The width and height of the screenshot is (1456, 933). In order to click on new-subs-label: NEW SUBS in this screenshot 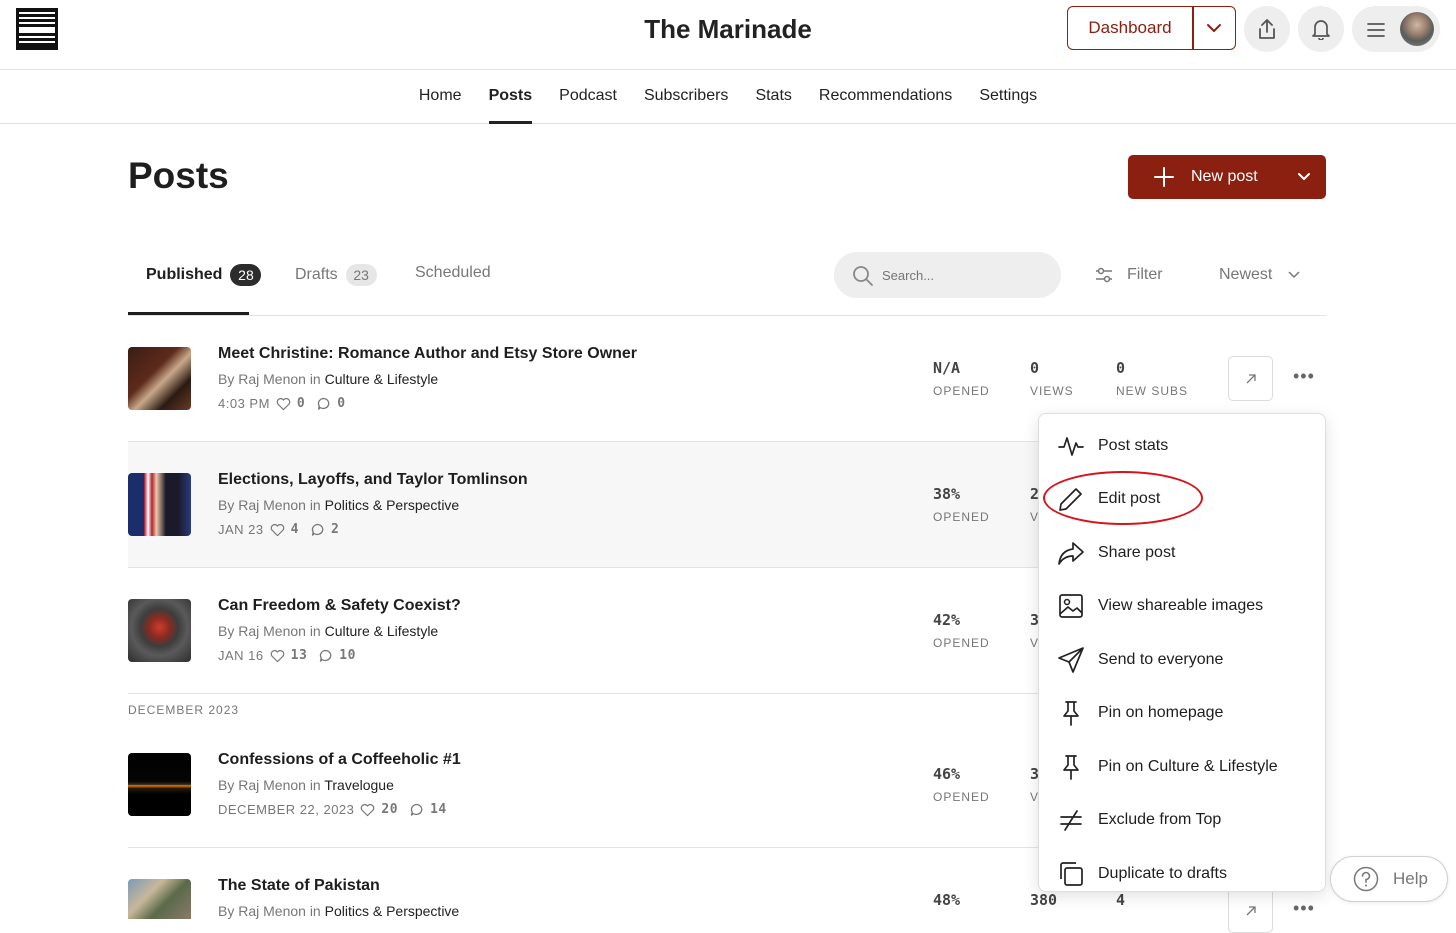, I will do `click(1152, 391)`.